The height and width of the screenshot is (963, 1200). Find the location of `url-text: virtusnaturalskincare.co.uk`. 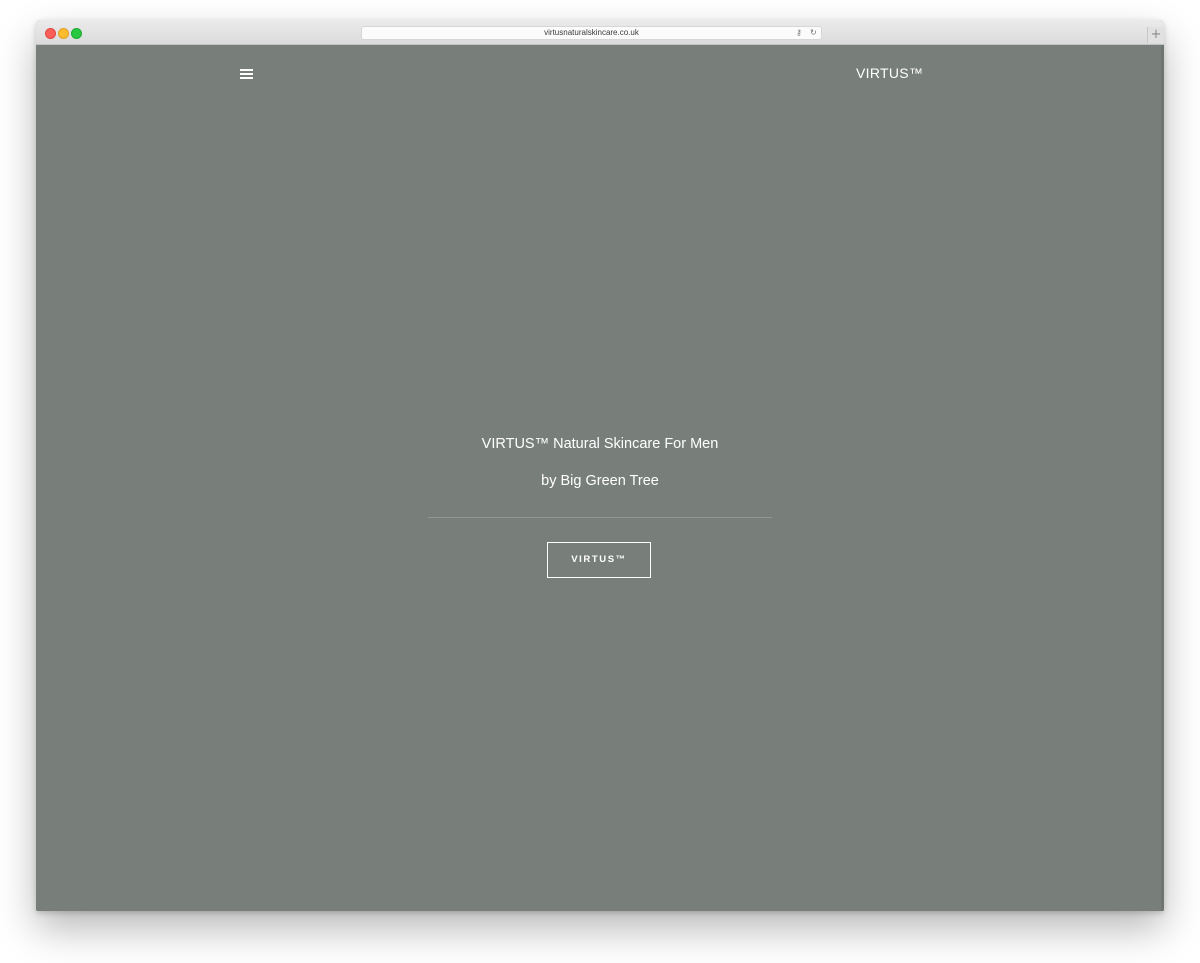

url-text: virtusnaturalskincare.co.uk is located at coordinates (591, 32).